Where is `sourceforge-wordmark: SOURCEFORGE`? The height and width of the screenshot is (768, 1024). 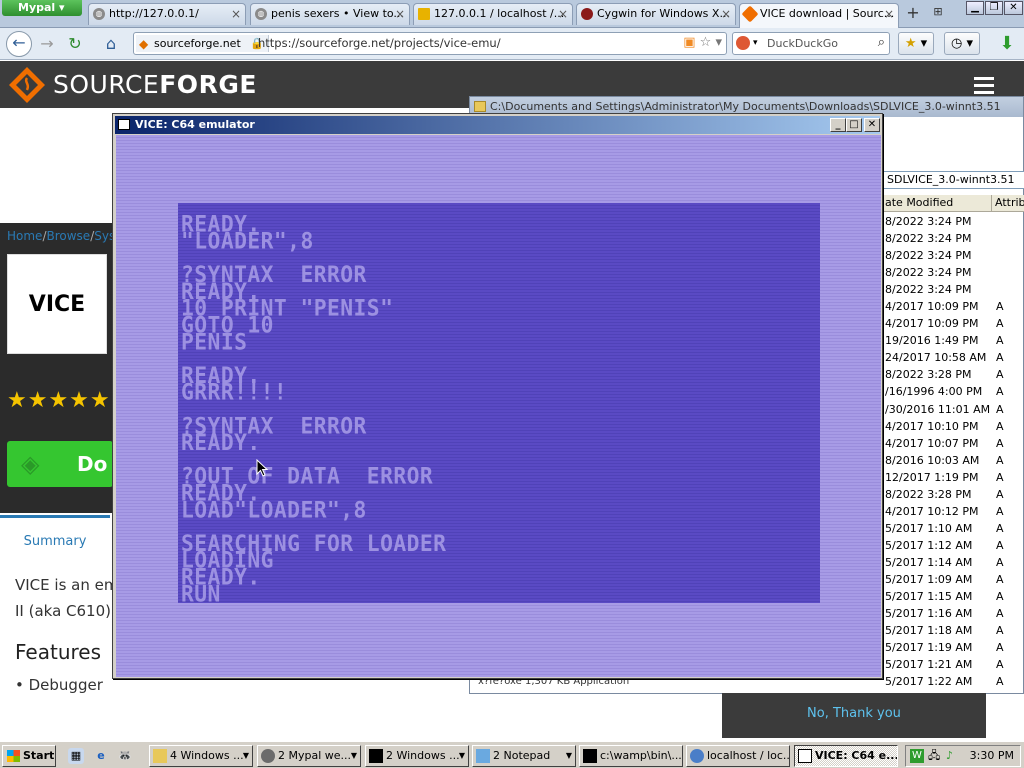 sourceforge-wordmark: SOURCEFORGE is located at coordinates (155, 85).